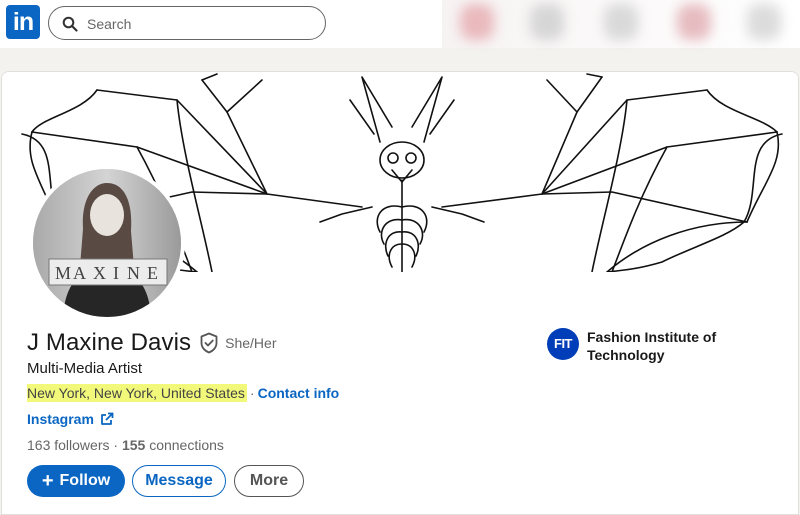 The width and height of the screenshot is (800, 515). I want to click on more-button: More, so click(269, 481).